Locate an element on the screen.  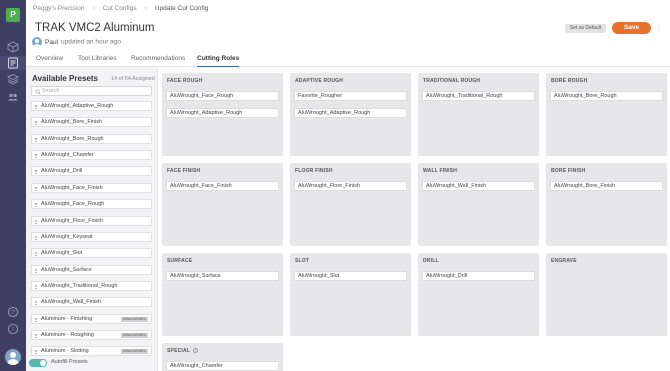
assigned-preset-chip: AluWrought_Surface is located at coordinates (222, 276).